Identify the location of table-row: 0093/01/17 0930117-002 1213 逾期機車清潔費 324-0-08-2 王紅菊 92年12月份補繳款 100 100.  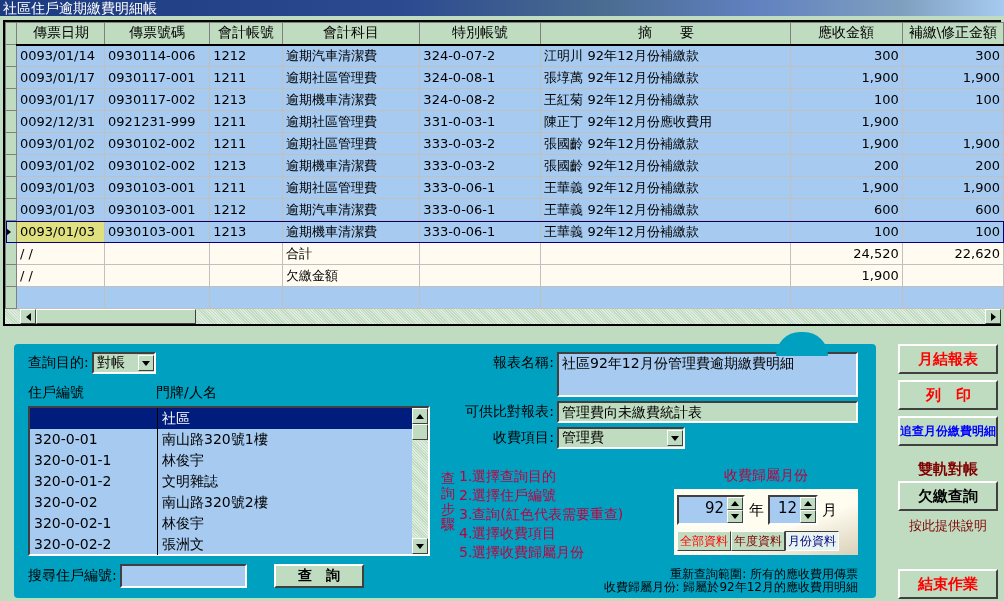
(504, 99).